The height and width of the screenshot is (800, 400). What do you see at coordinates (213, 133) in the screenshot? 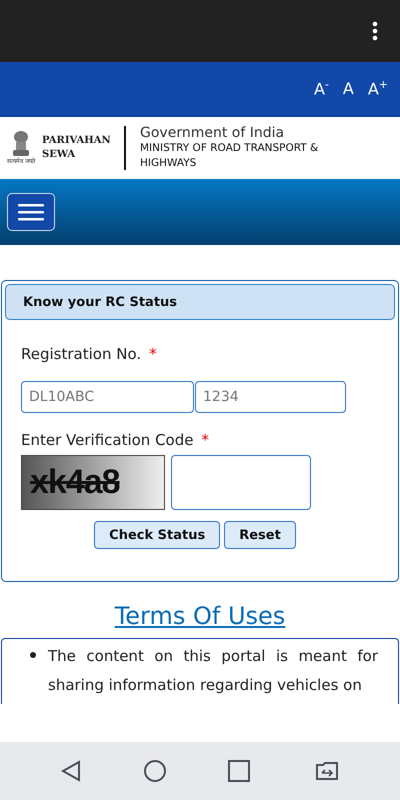
I see `org-name: Government of India` at bounding box center [213, 133].